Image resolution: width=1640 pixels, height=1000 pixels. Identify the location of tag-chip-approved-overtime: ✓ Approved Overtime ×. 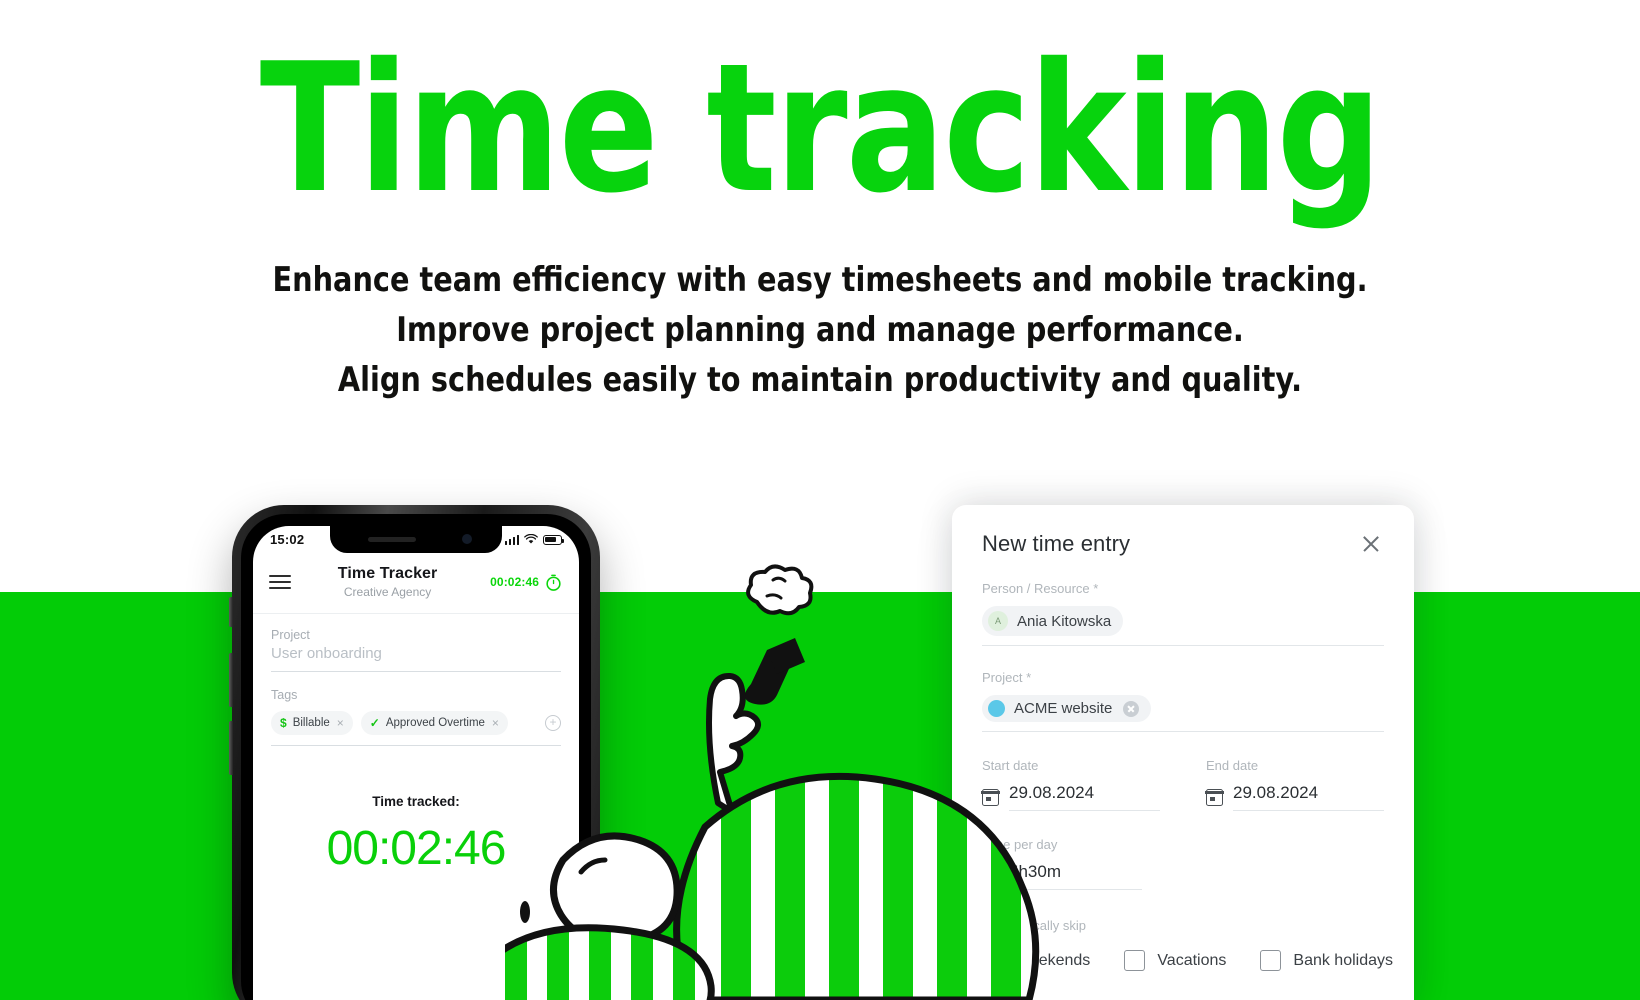
(434, 723).